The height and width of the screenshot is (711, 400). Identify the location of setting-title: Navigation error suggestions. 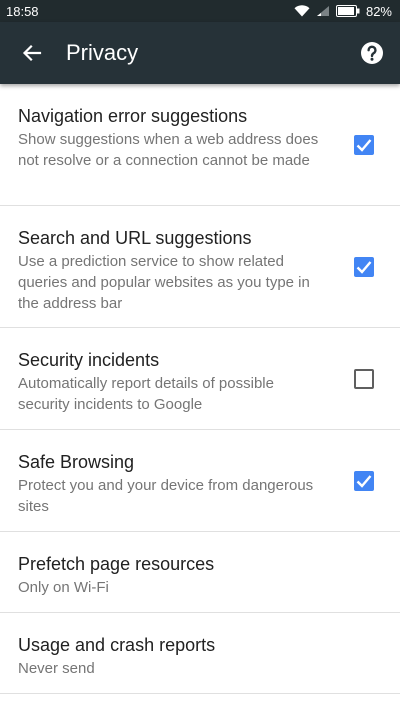
(133, 116).